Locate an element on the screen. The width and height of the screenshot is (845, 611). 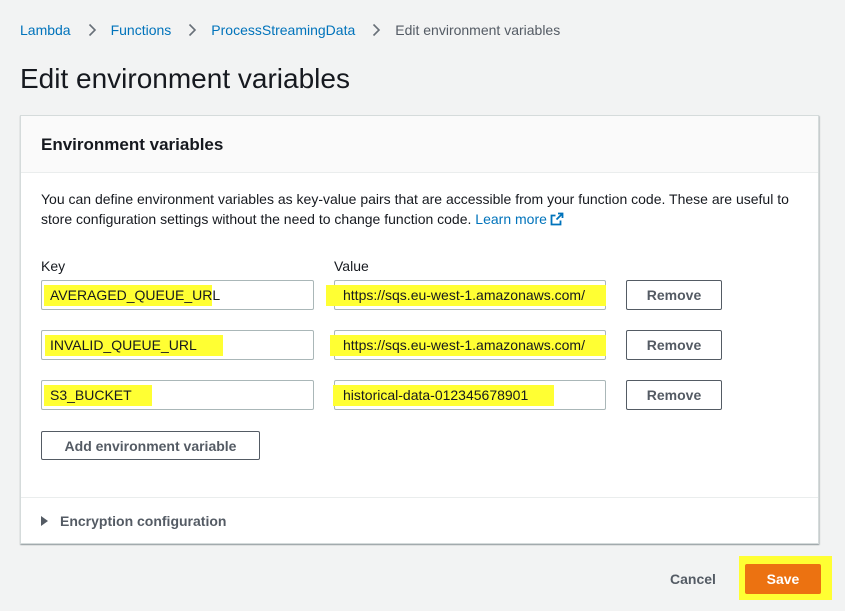
cancel-button: Cancel is located at coordinates (693, 579).